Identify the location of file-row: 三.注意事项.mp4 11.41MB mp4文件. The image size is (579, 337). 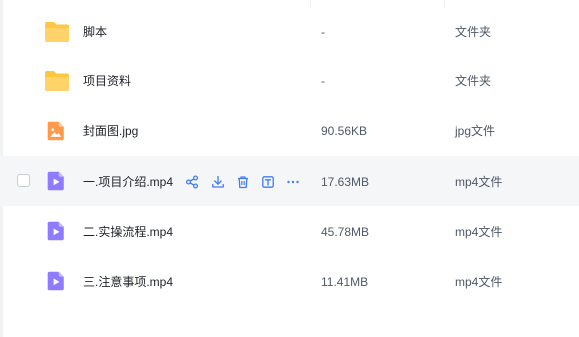
(289, 281).